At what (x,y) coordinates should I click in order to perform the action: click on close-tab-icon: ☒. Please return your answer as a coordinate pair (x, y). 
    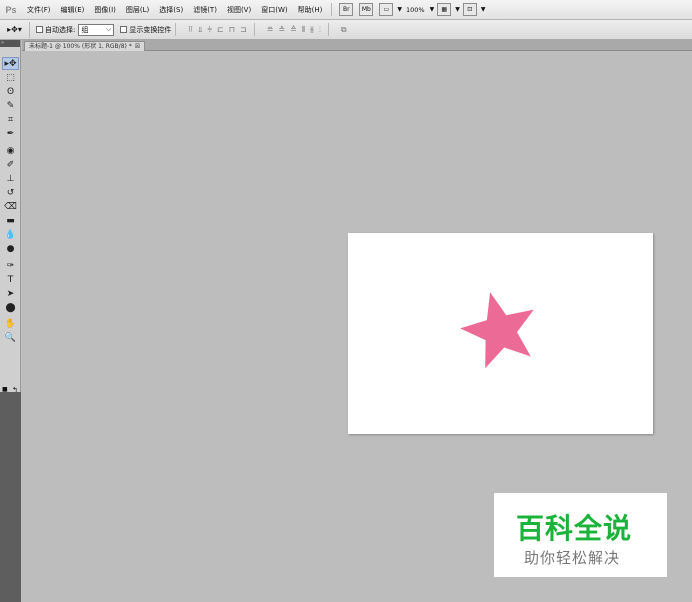
    Looking at the image, I should click on (137, 46).